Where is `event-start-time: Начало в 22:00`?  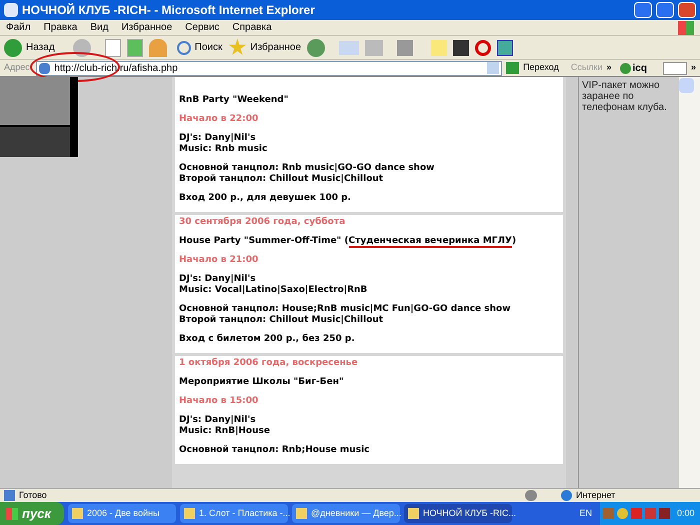
event-start-time: Начало в 22:00 is located at coordinates (219, 119).